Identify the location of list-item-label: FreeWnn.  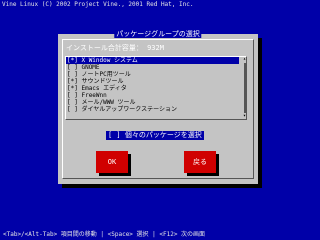
(94, 95).